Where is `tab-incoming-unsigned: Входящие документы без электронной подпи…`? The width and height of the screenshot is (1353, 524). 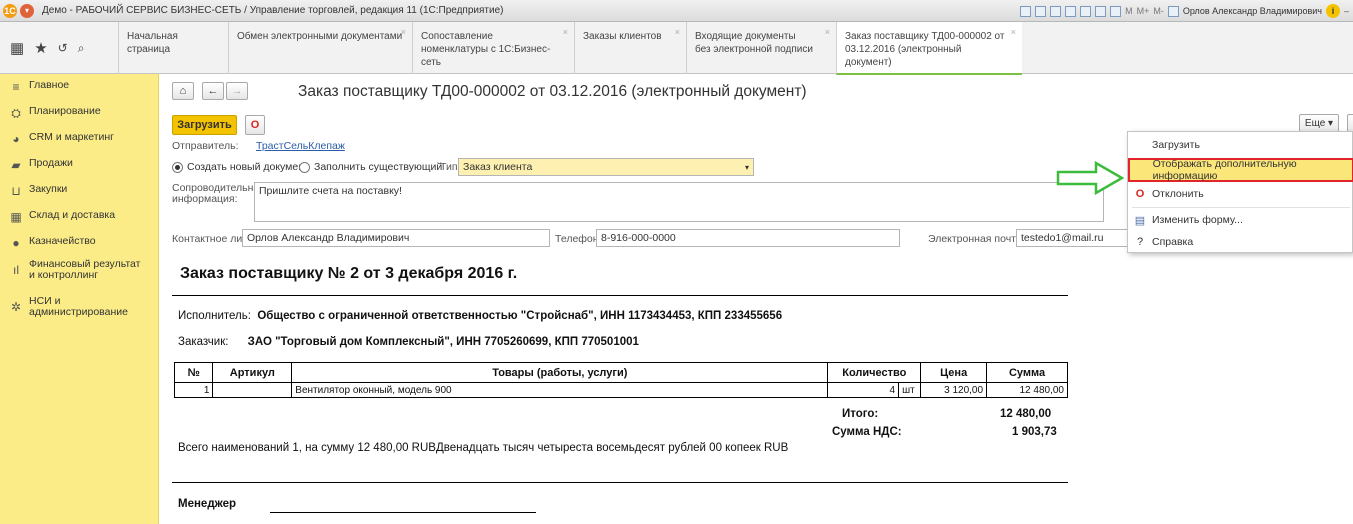
tab-incoming-unsigned: Входящие документы без электронной подпи… is located at coordinates (761, 48).